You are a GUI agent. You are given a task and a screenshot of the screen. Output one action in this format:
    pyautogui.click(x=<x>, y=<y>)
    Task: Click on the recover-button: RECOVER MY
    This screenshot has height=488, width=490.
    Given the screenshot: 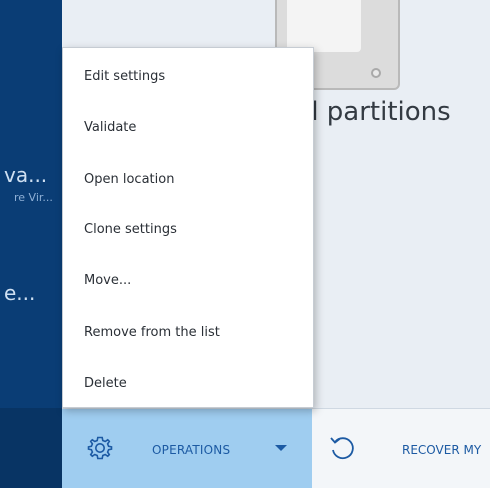 What is the action you would take?
    pyautogui.click(x=441, y=450)
    